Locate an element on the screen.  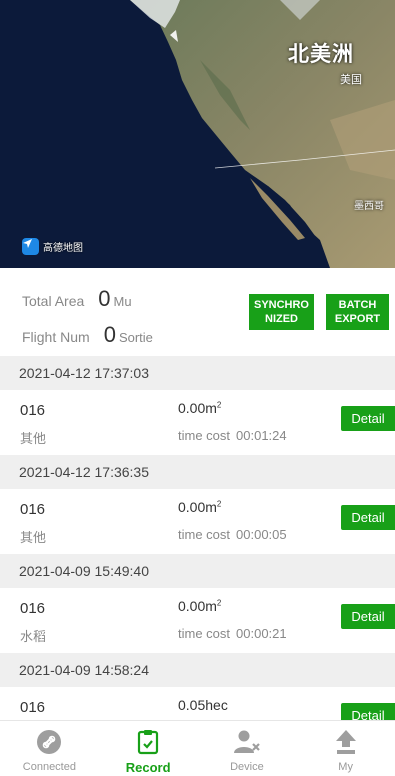
total-area-value: 0 is located at coordinates (104, 298).